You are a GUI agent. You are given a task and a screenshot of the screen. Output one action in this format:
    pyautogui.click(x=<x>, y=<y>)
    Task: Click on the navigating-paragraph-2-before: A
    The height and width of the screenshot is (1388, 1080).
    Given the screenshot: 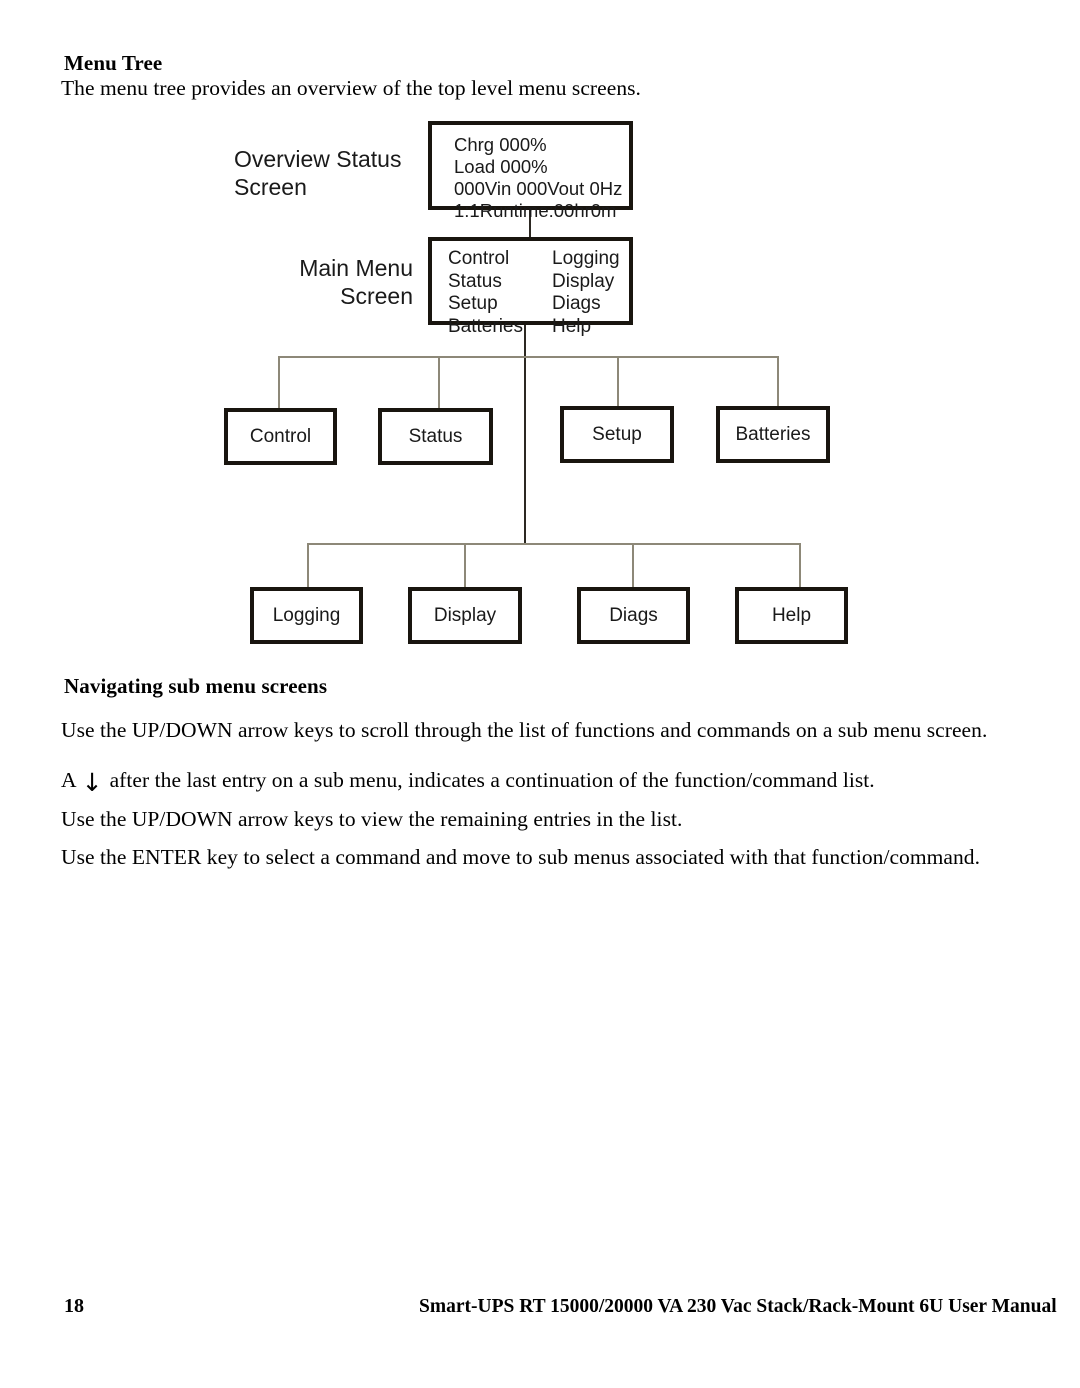 What is the action you would take?
    pyautogui.click(x=69, y=780)
    